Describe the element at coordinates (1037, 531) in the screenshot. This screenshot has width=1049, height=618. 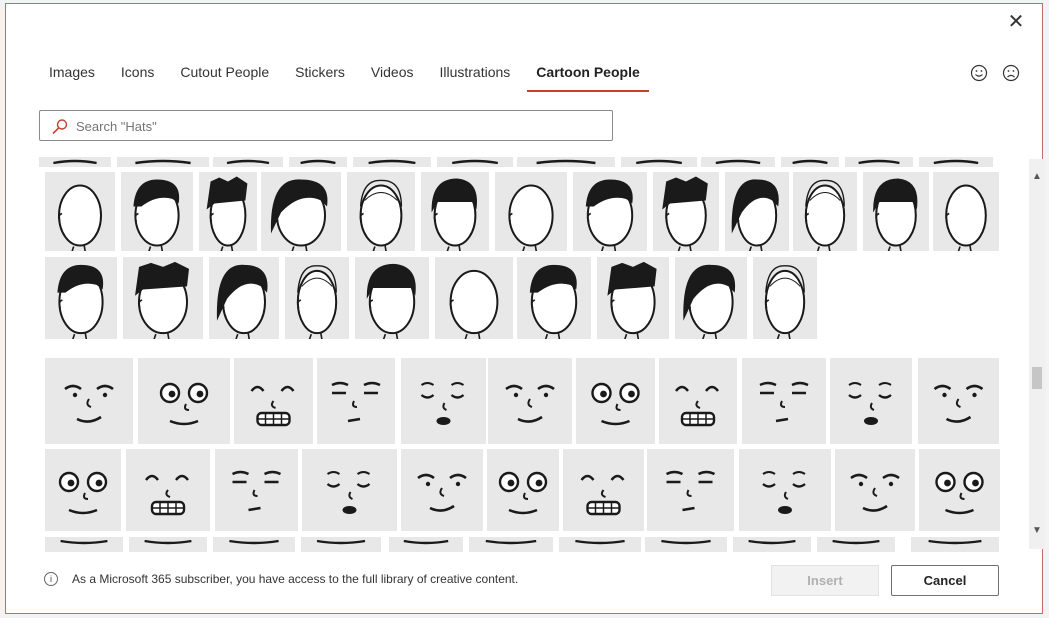
I see `scroll-down-icon: ▼` at that location.